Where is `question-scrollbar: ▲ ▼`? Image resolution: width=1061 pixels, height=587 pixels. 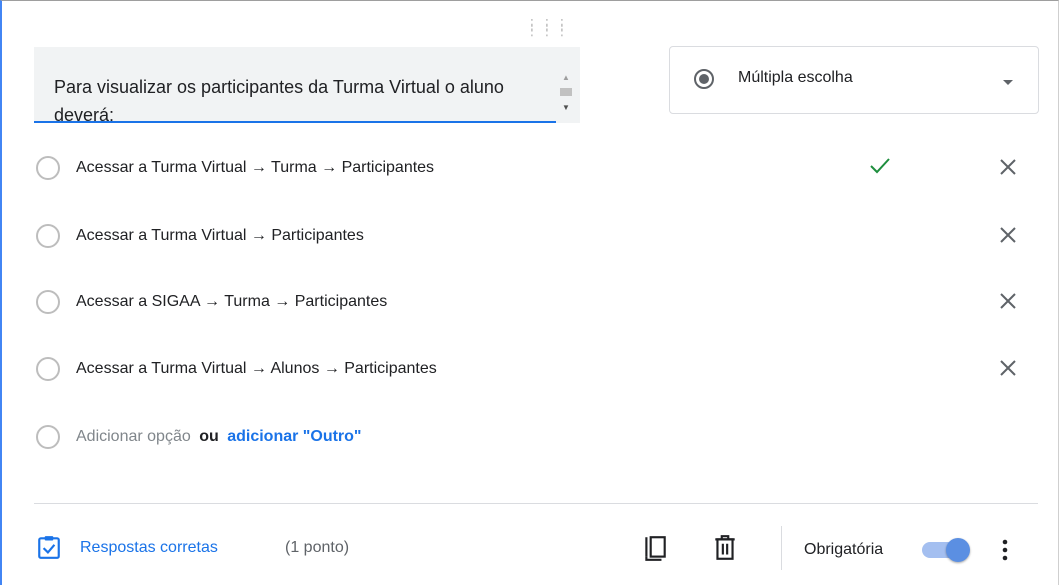
question-scrollbar: ▲ ▼ is located at coordinates (567, 95).